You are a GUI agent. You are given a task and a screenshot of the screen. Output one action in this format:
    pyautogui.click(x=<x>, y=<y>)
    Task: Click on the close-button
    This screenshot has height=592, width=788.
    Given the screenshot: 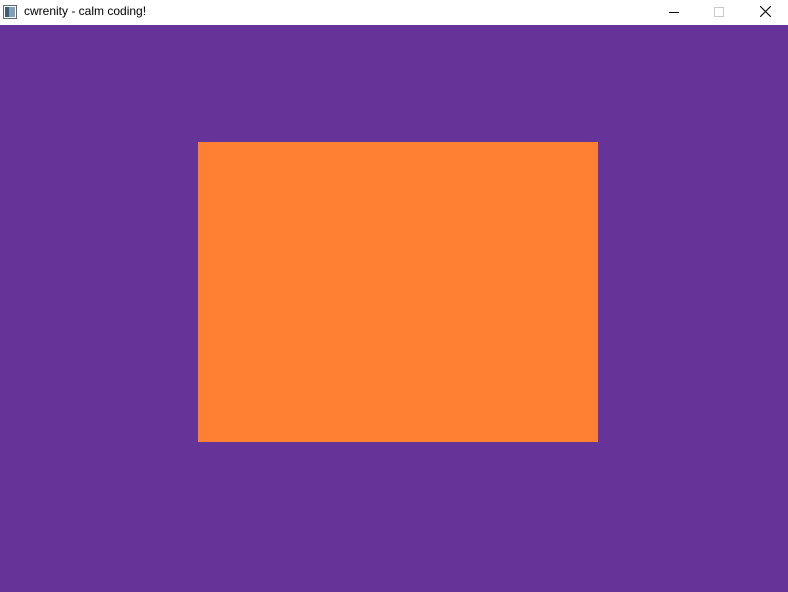 What is the action you would take?
    pyautogui.click(x=765, y=12)
    